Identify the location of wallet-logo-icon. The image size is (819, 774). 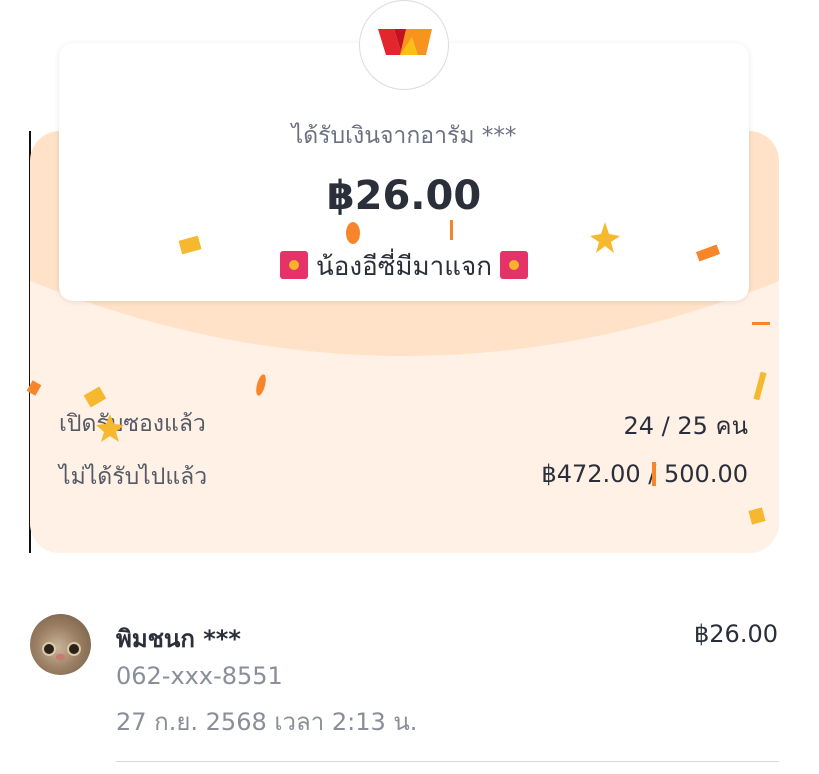
(404, 45).